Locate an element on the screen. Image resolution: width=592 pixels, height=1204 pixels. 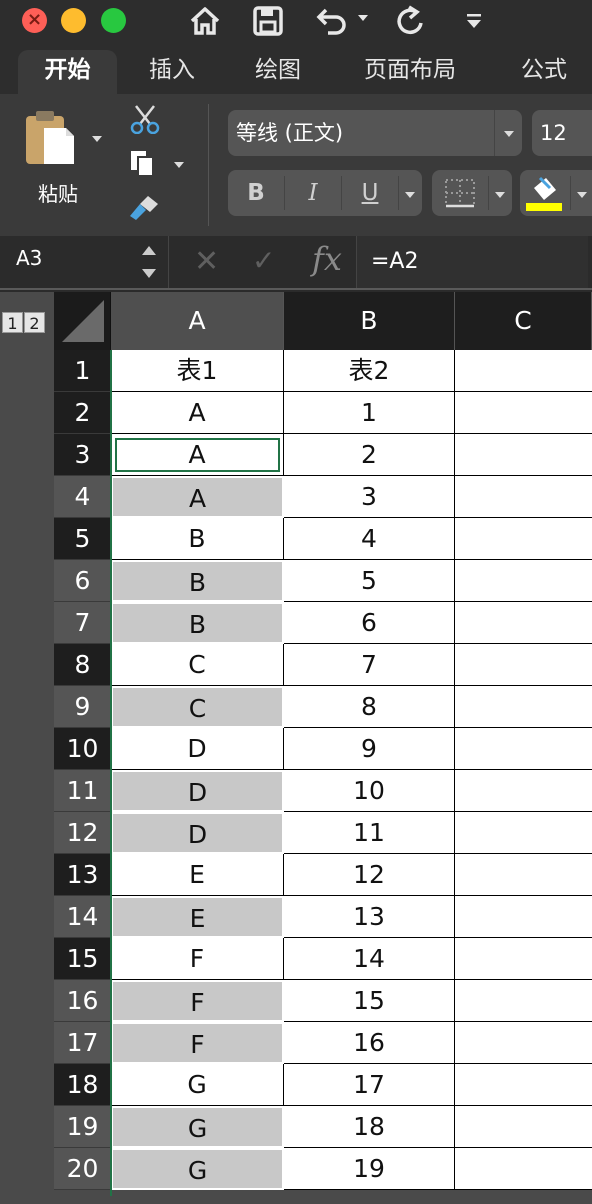
row-header: 14 is located at coordinates (82, 917).